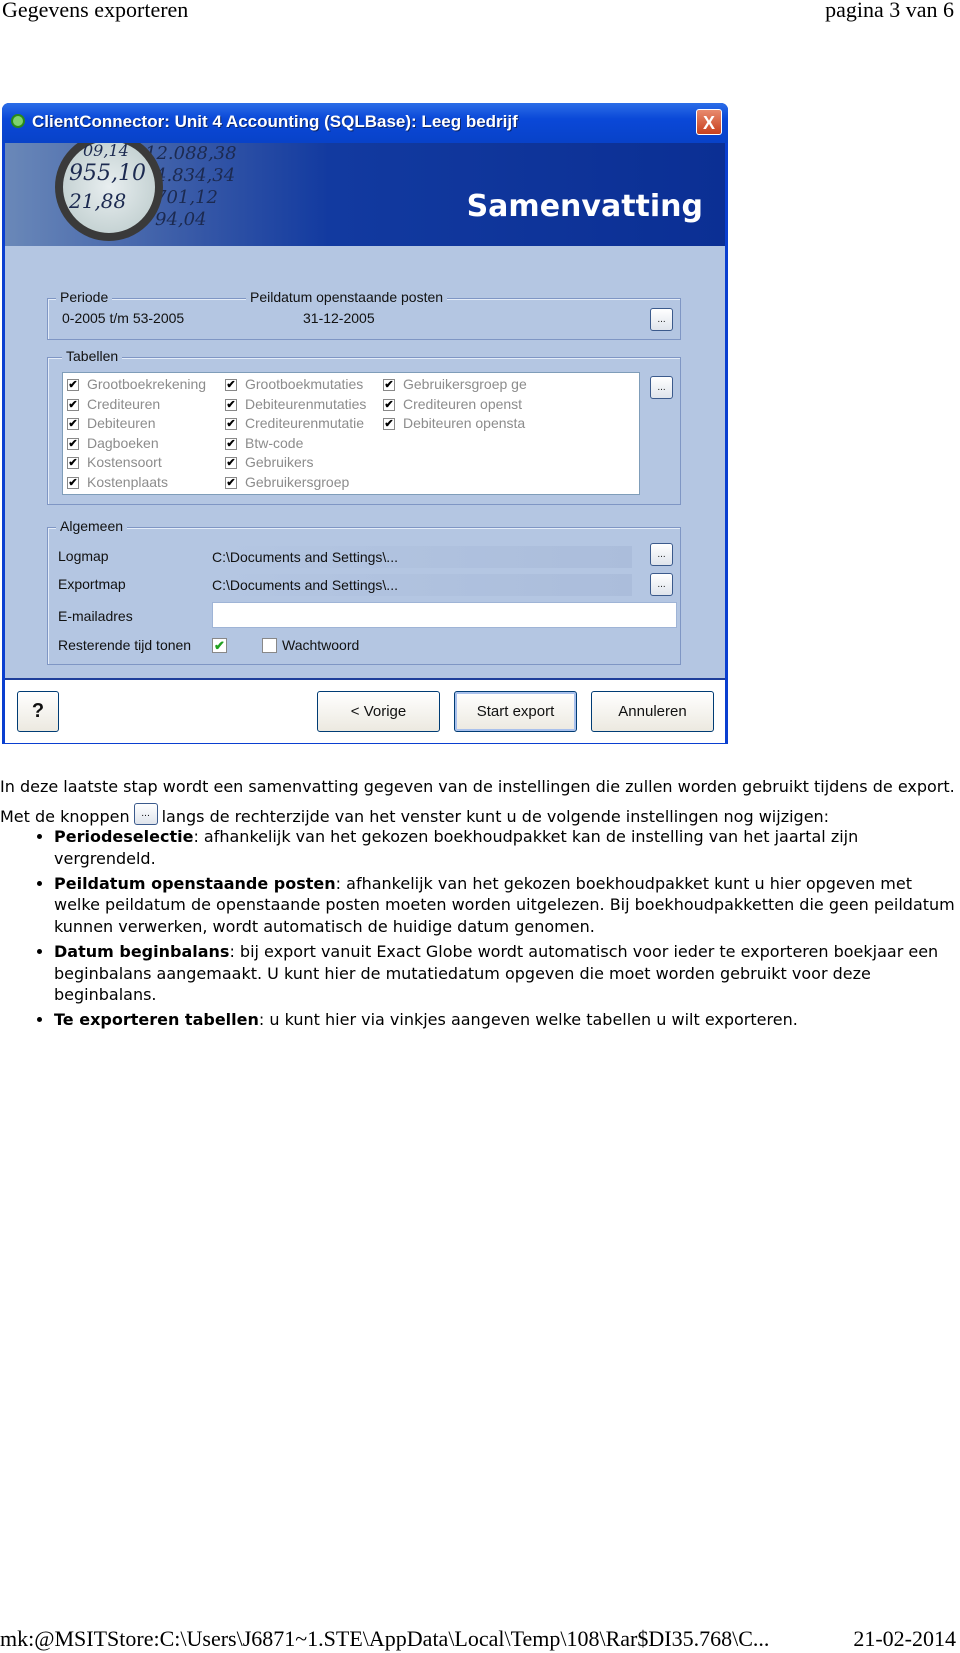 The height and width of the screenshot is (1653, 960). Describe the element at coordinates (195, 883) in the screenshot. I see `list-item-term: Peildatum openstaande posten` at that location.